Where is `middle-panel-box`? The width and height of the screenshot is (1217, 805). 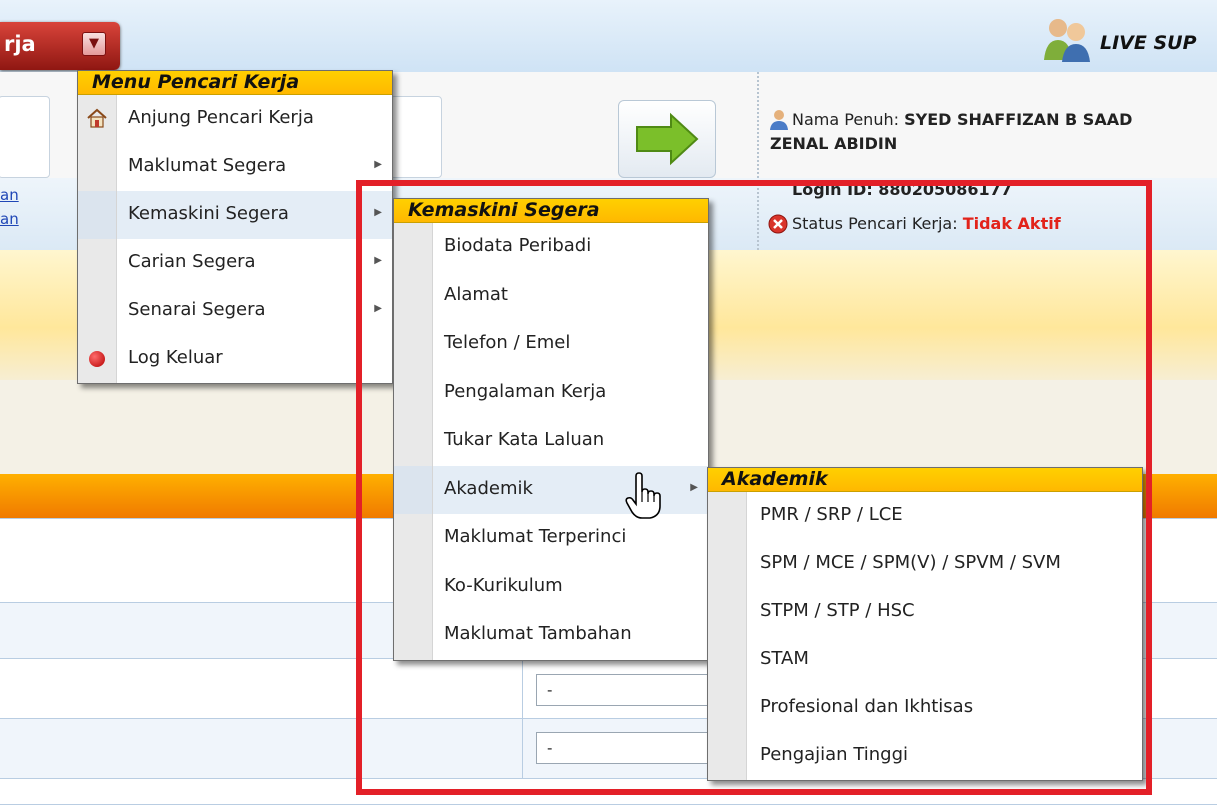
middle-panel-box is located at coordinates (416, 137).